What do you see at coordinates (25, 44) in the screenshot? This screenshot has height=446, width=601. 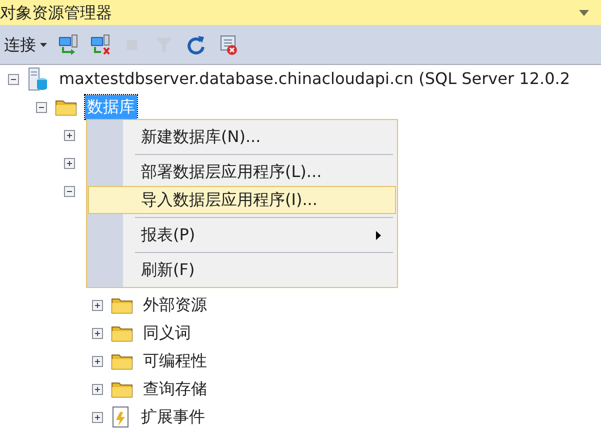 I see `connect-dropdown: 连接` at bounding box center [25, 44].